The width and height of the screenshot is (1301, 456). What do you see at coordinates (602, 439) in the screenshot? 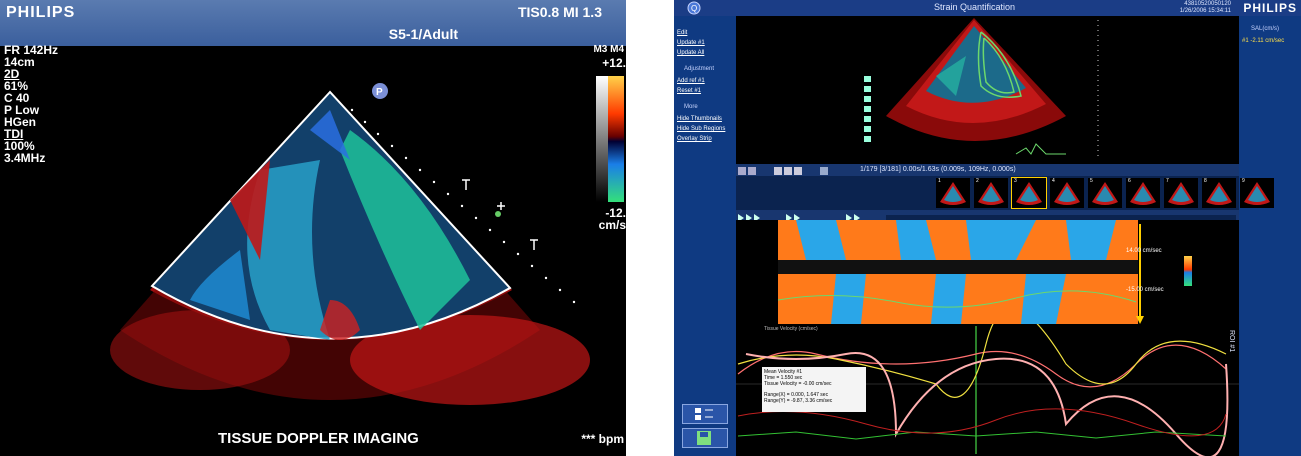
I see `heart-rate: *** bpm` at bounding box center [602, 439].